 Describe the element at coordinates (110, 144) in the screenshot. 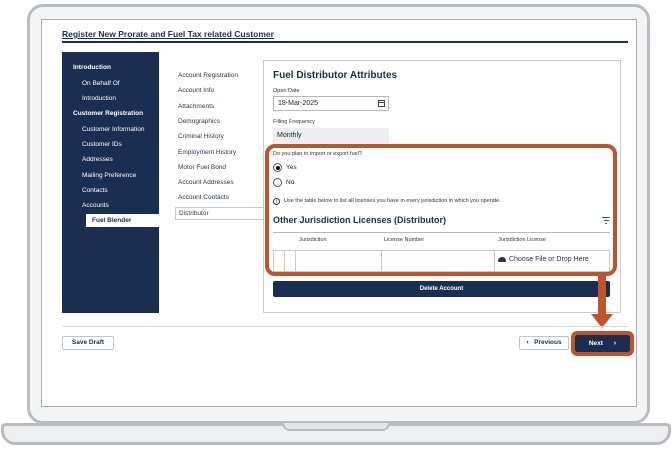

I see `nav-item-customer-ids: Customer IDs` at that location.